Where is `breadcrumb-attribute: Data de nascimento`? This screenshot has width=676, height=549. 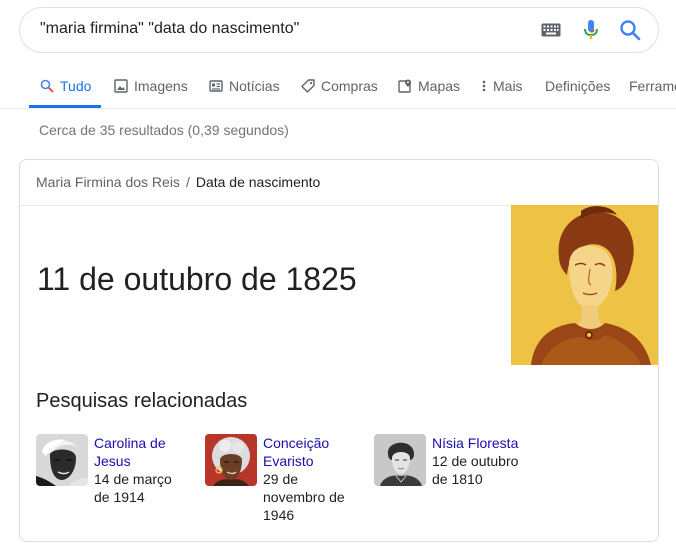
breadcrumb-attribute: Data de nascimento is located at coordinates (258, 182).